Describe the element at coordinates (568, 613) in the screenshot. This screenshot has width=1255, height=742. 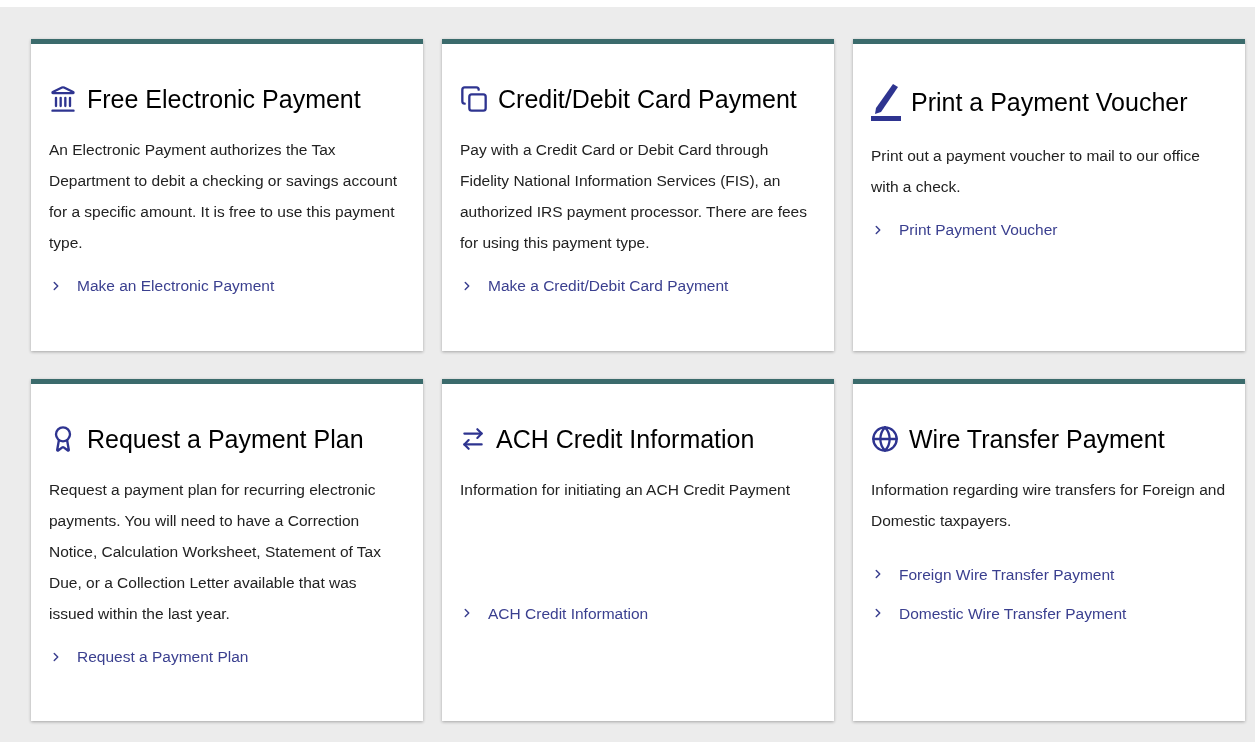
I see `link-text: ACH Credit Information` at that location.